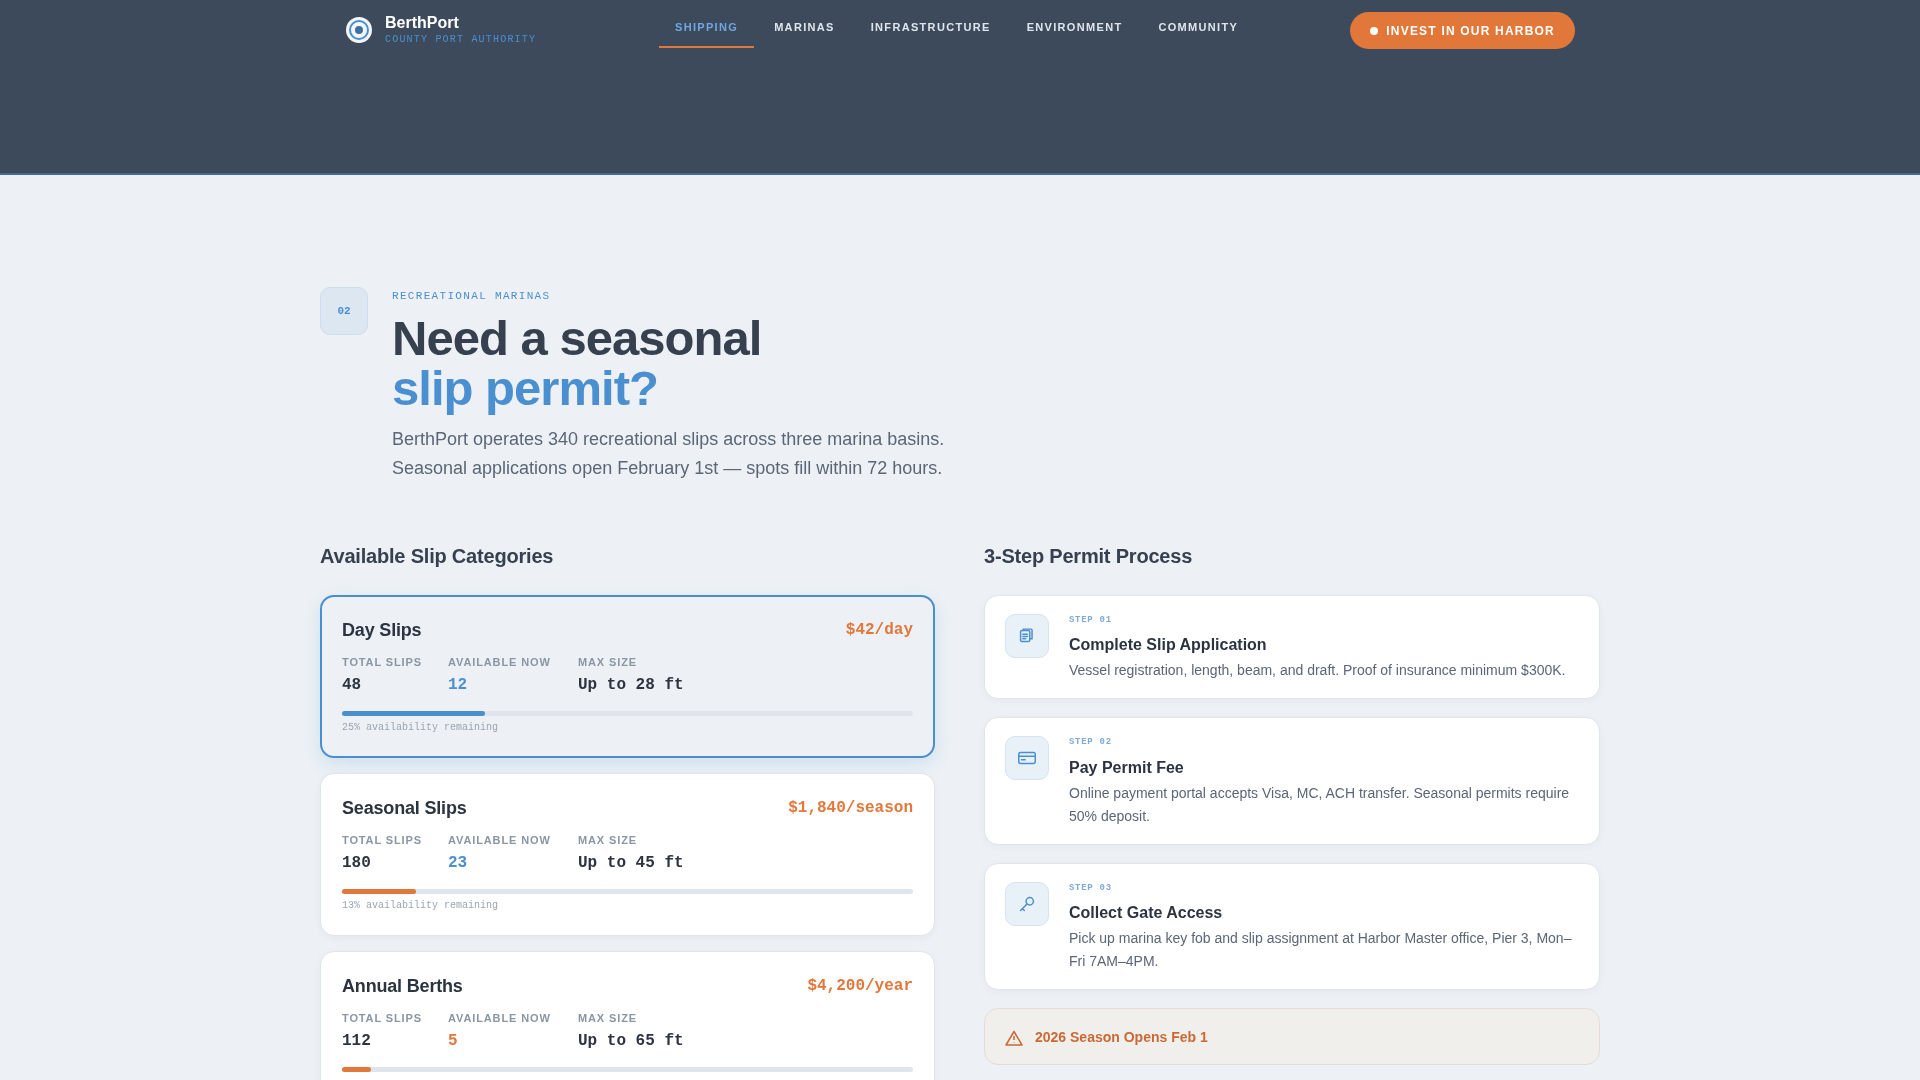  I want to click on heading-accent: slip permit?, so click(525, 387).